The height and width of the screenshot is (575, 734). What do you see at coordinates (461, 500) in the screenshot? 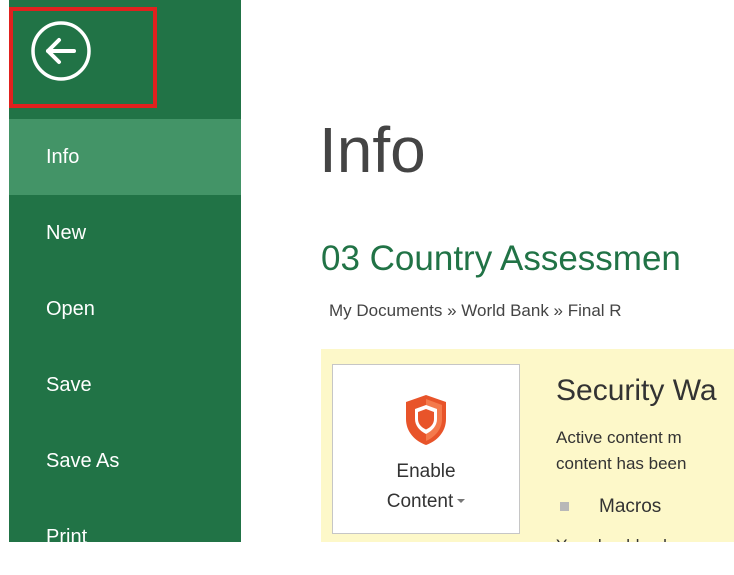
I see `dropdown-caret-icon` at bounding box center [461, 500].